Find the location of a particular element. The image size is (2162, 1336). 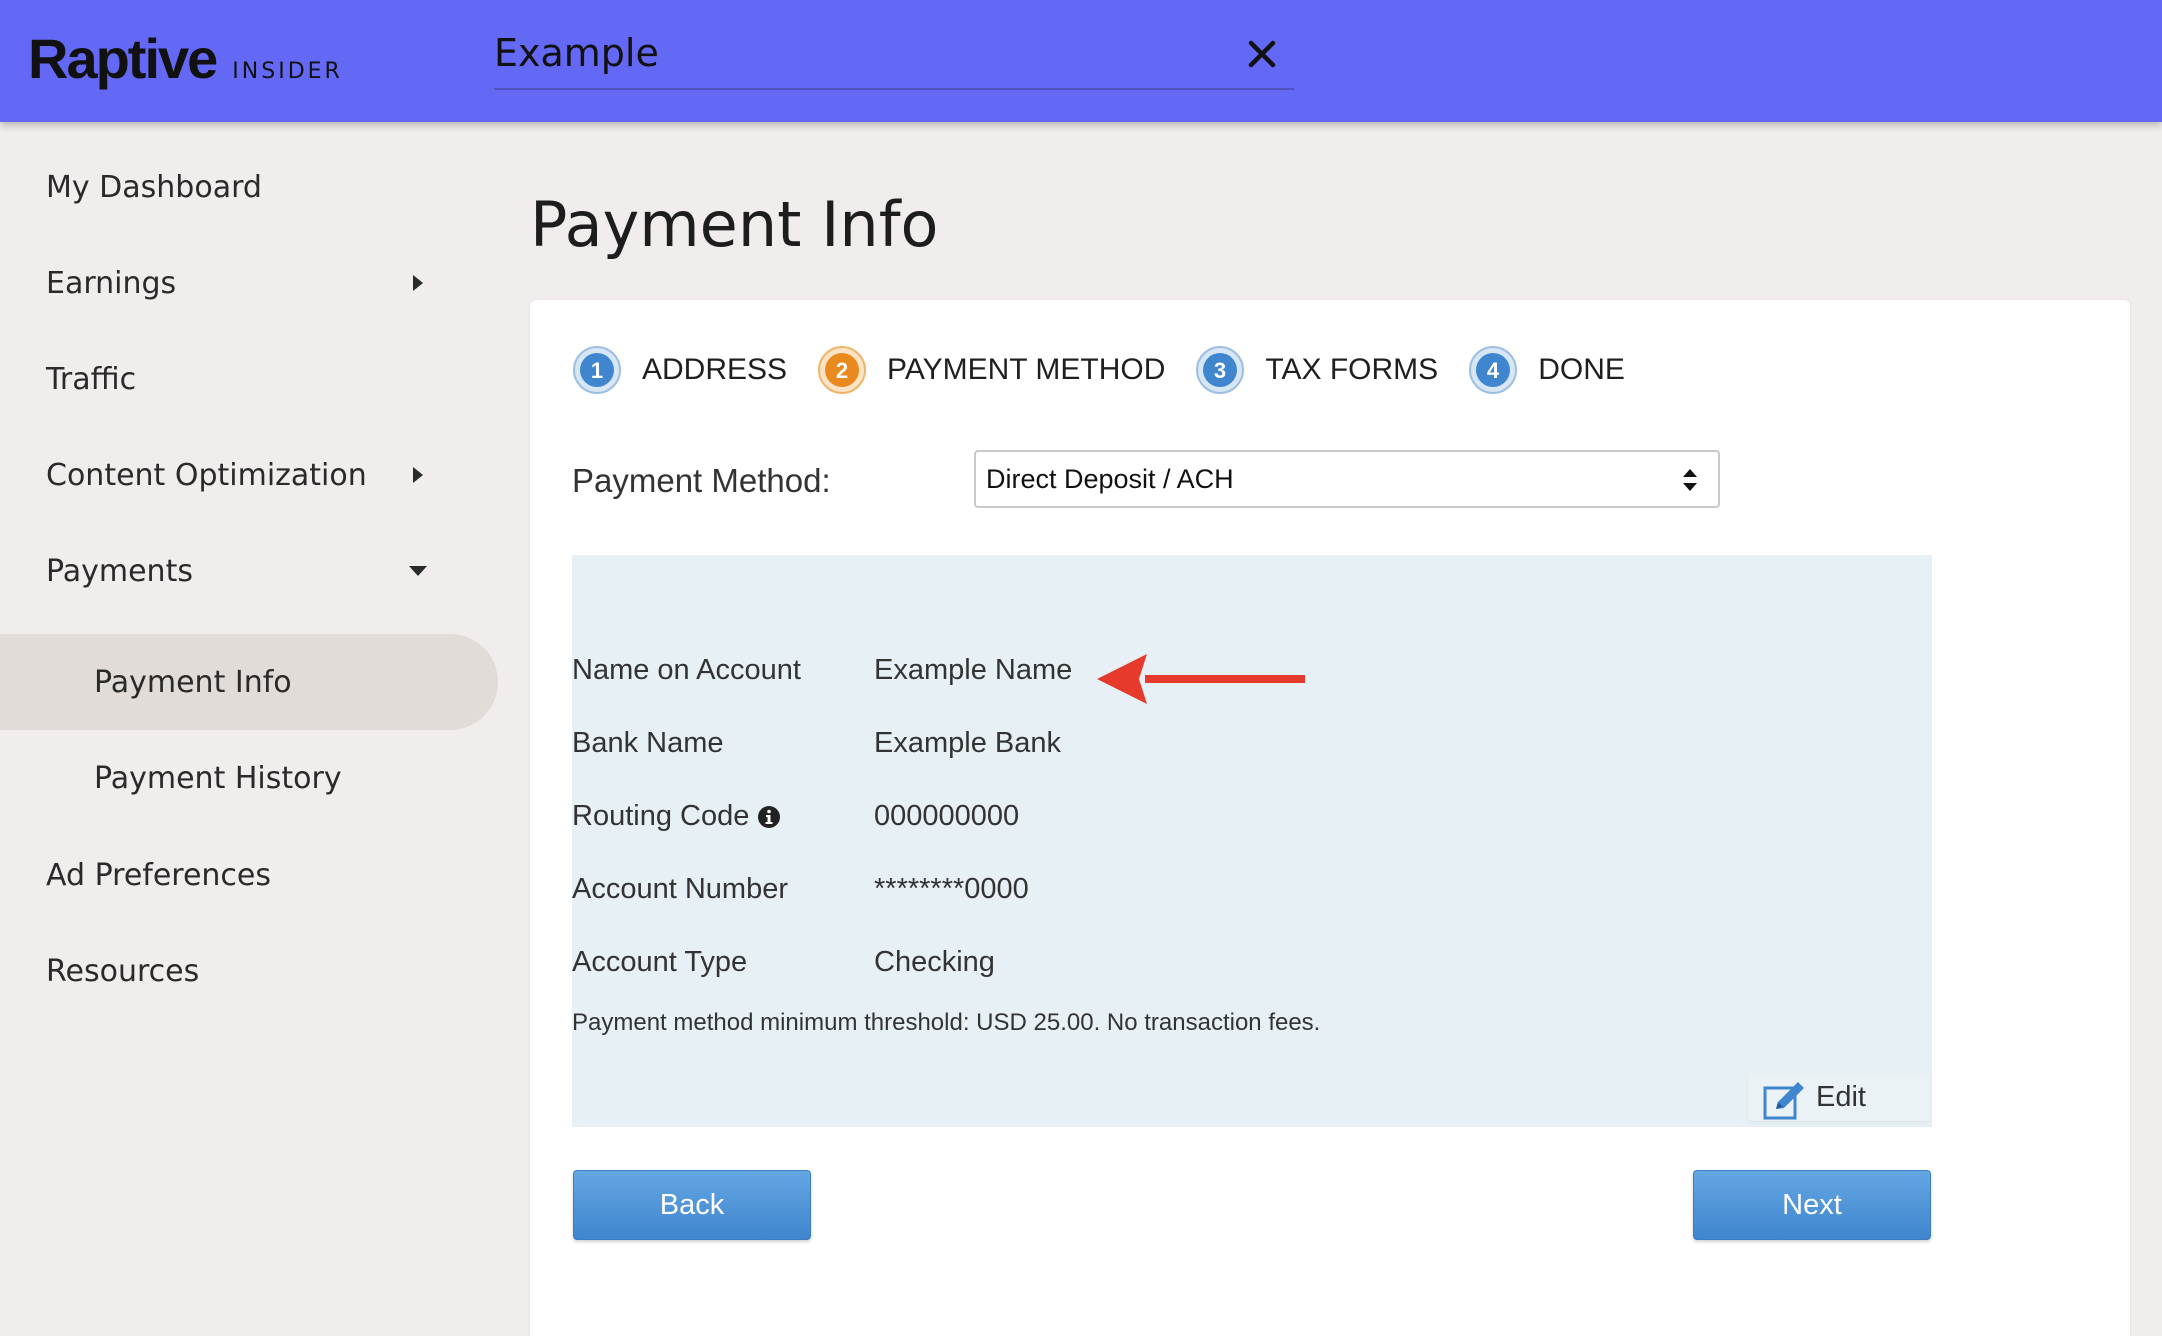

svg-text: 3 is located at coordinates (1220, 370).